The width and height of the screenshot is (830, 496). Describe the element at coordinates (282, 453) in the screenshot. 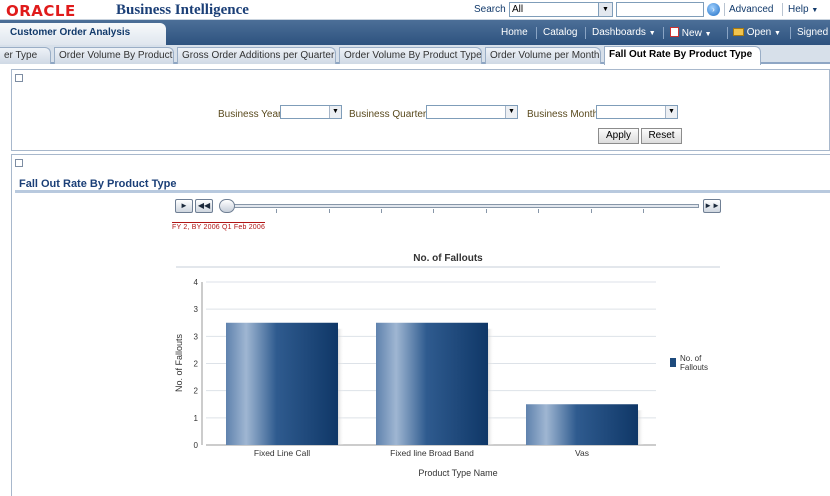

I see `x-tick-label: Fixed Line Call` at that location.